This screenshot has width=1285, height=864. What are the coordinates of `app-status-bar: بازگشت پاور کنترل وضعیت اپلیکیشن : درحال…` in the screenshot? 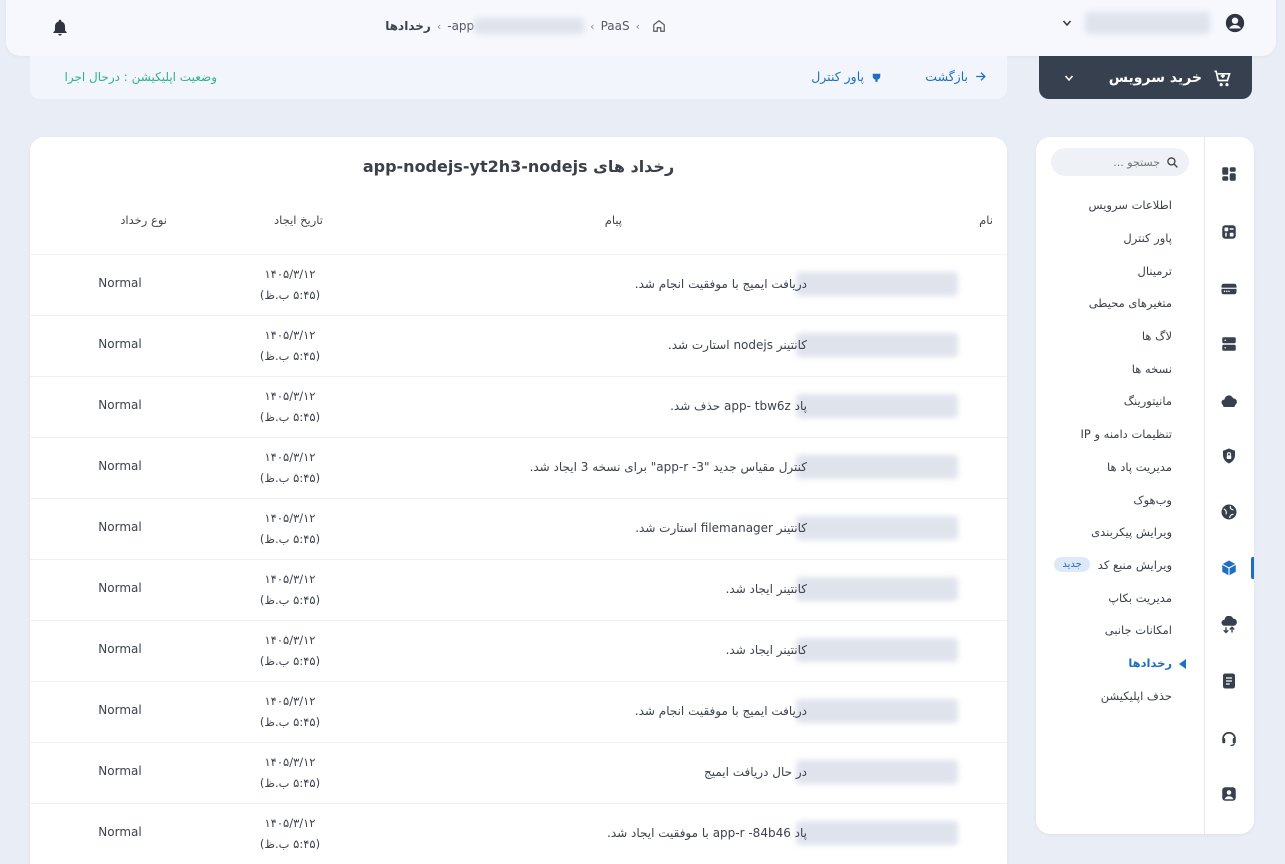 It's located at (518, 77).